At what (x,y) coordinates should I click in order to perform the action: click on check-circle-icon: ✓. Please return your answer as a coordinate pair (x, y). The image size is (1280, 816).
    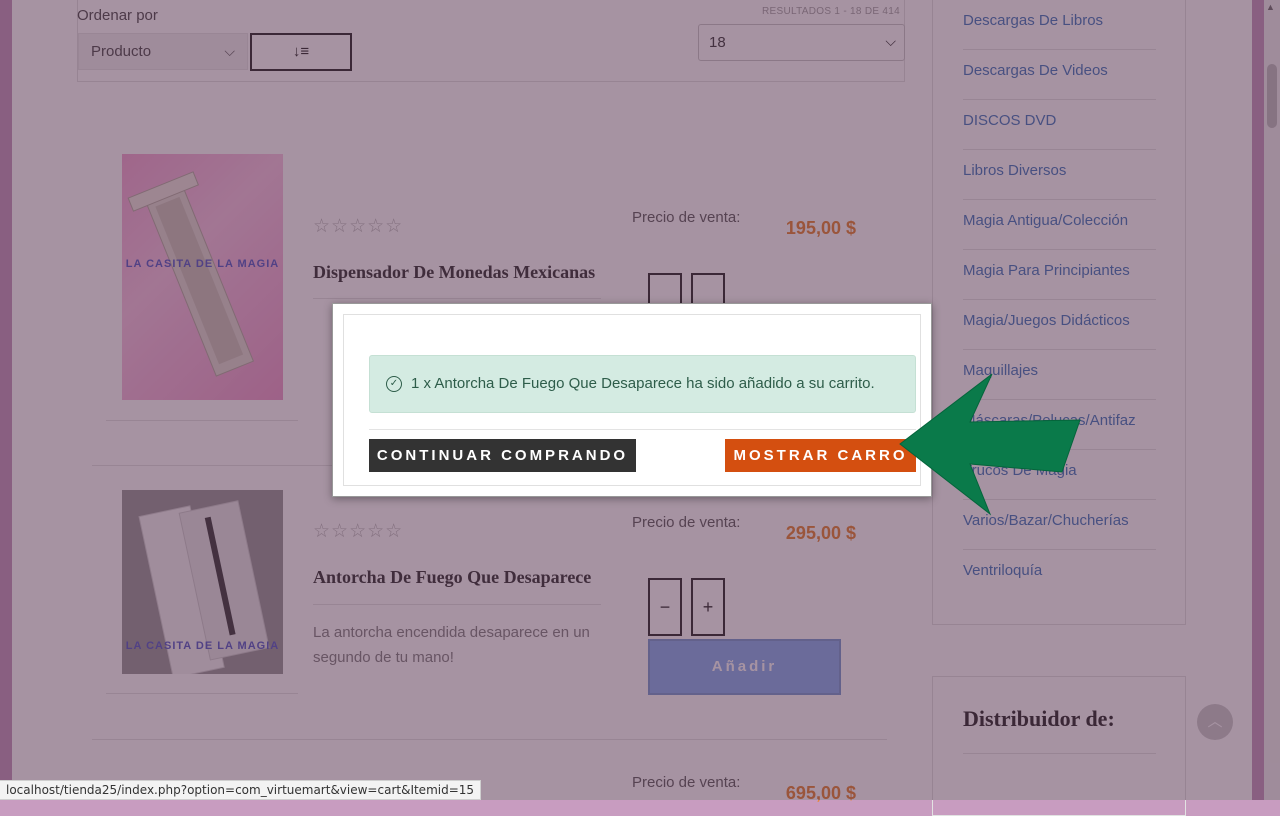
    Looking at the image, I should click on (394, 384).